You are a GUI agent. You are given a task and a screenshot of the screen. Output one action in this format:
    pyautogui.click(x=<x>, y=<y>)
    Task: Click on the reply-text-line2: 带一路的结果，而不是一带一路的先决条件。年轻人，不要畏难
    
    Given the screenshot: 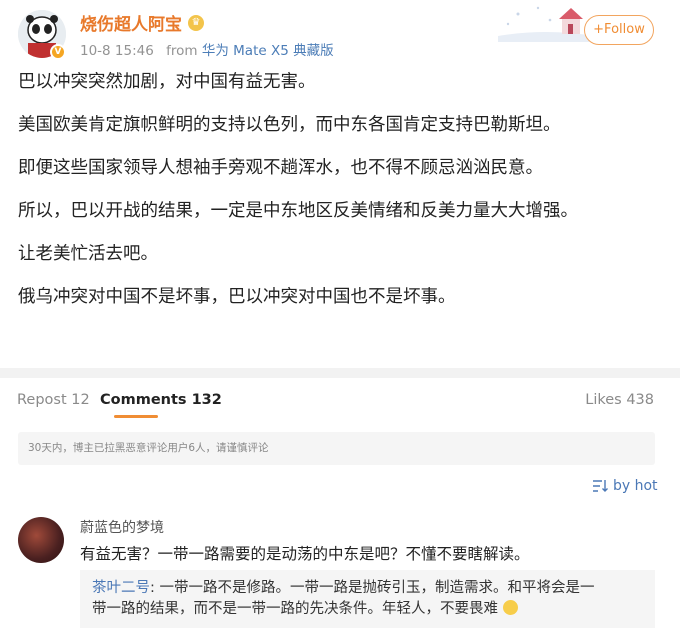 What is the action you would take?
    pyautogui.click(x=295, y=609)
    